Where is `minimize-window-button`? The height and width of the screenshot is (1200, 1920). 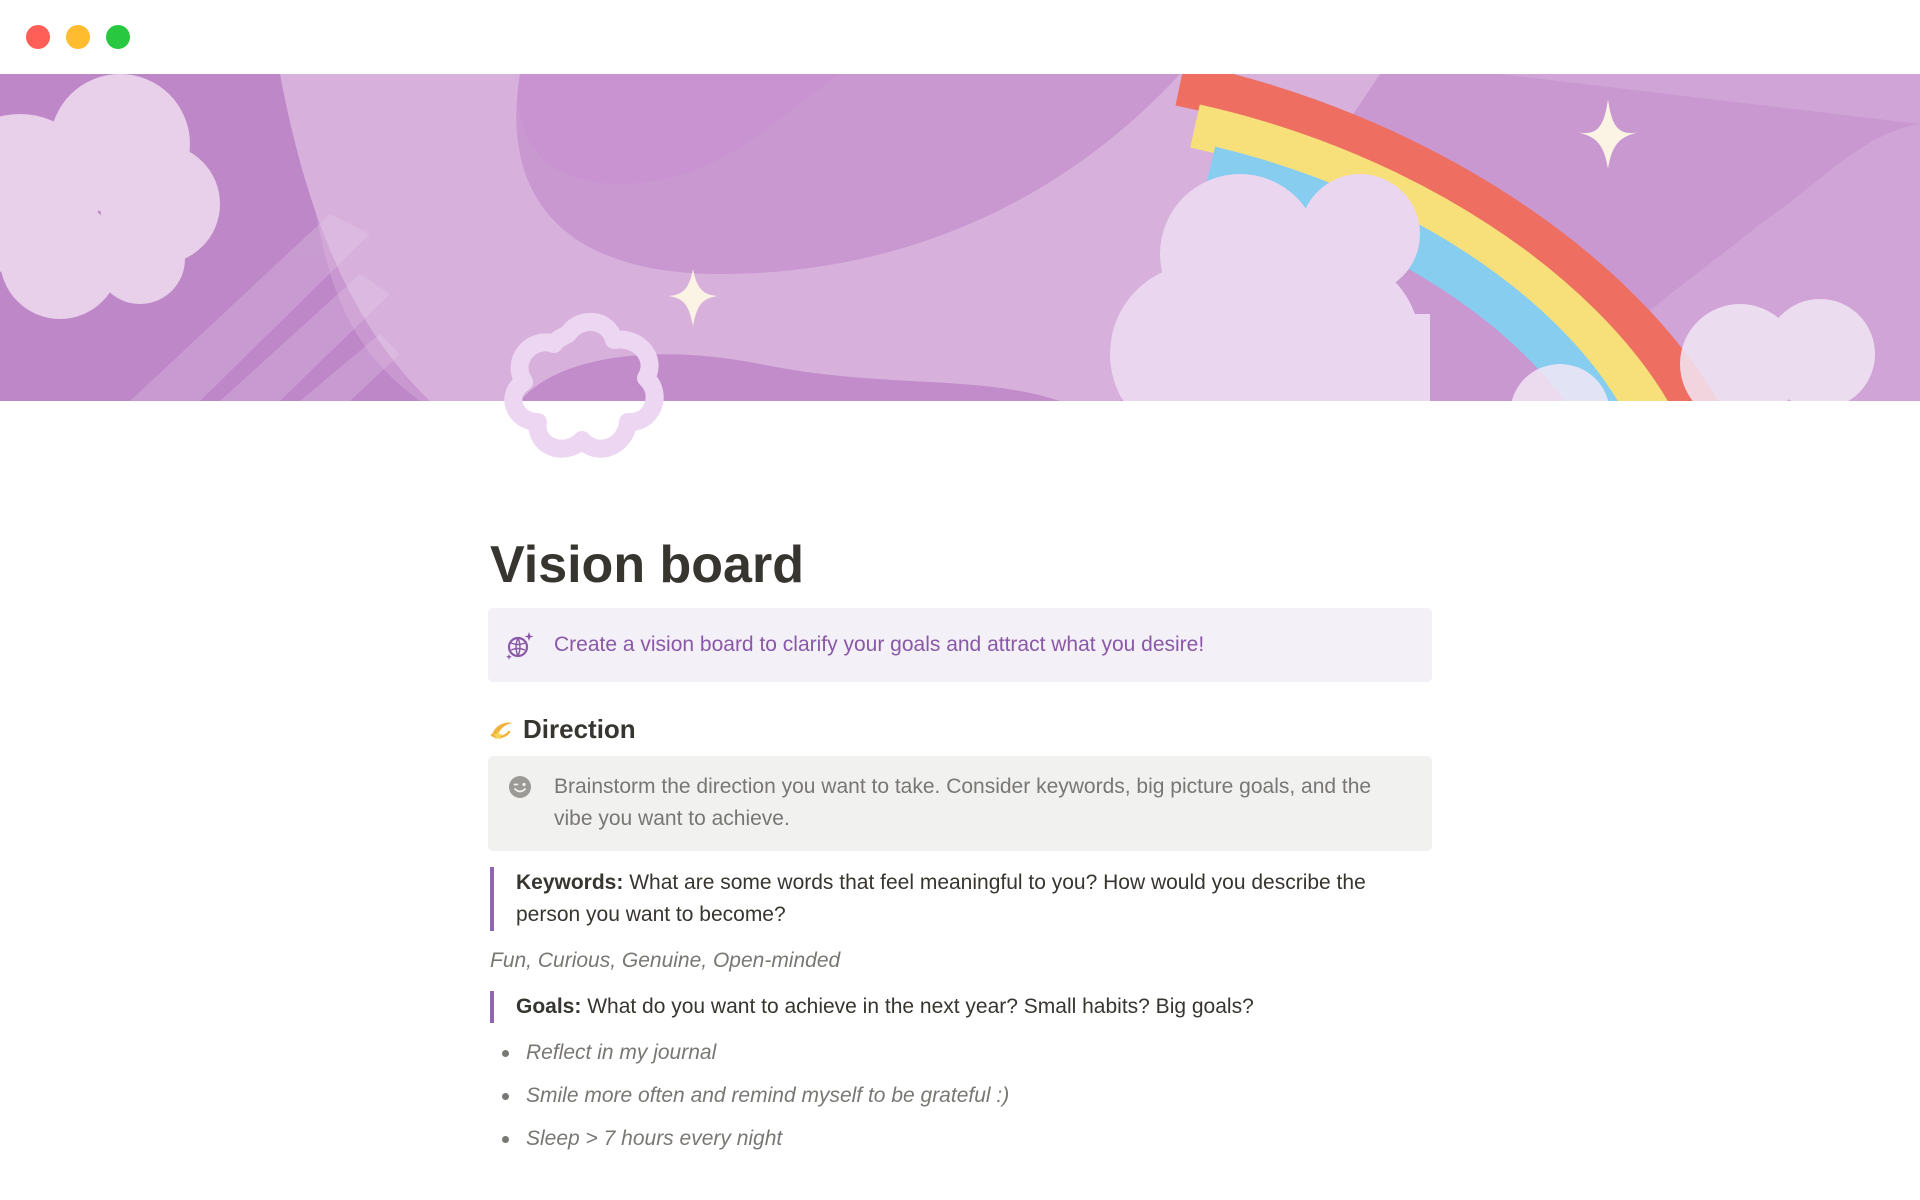
minimize-window-button is located at coordinates (78, 37).